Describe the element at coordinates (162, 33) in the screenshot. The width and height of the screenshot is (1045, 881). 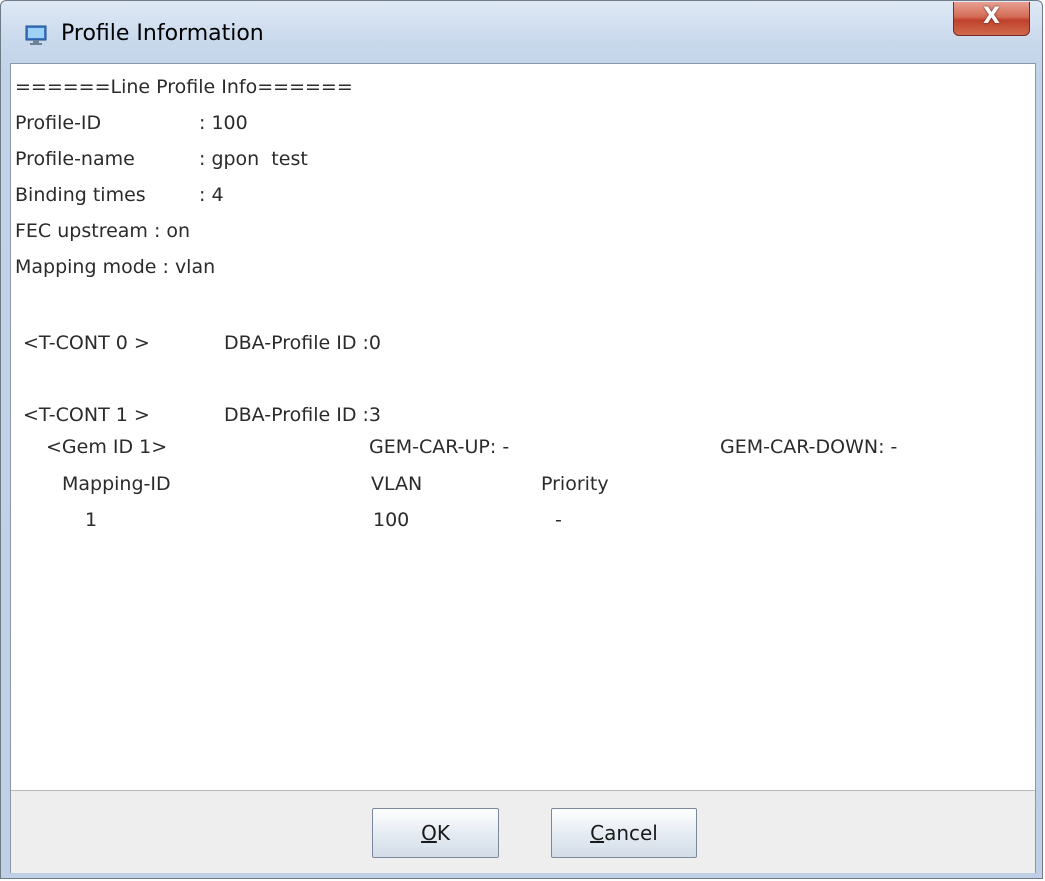
I see `dialog-title: Profile Information` at that location.